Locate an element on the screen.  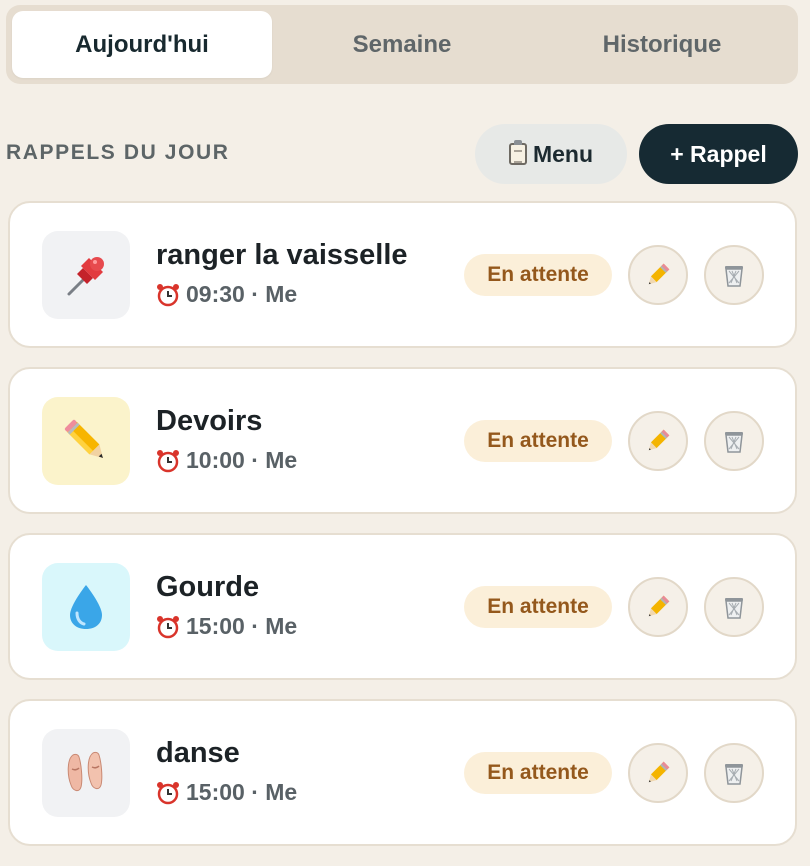
reminder-time-text: 10:00 · Me is located at coordinates (242, 460).